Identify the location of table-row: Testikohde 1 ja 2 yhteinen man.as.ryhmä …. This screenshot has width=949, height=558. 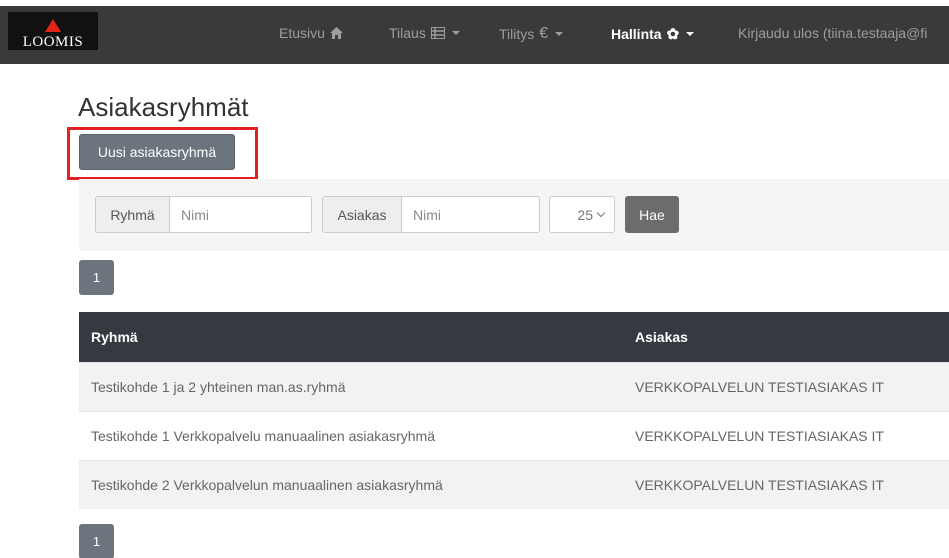
(514, 386).